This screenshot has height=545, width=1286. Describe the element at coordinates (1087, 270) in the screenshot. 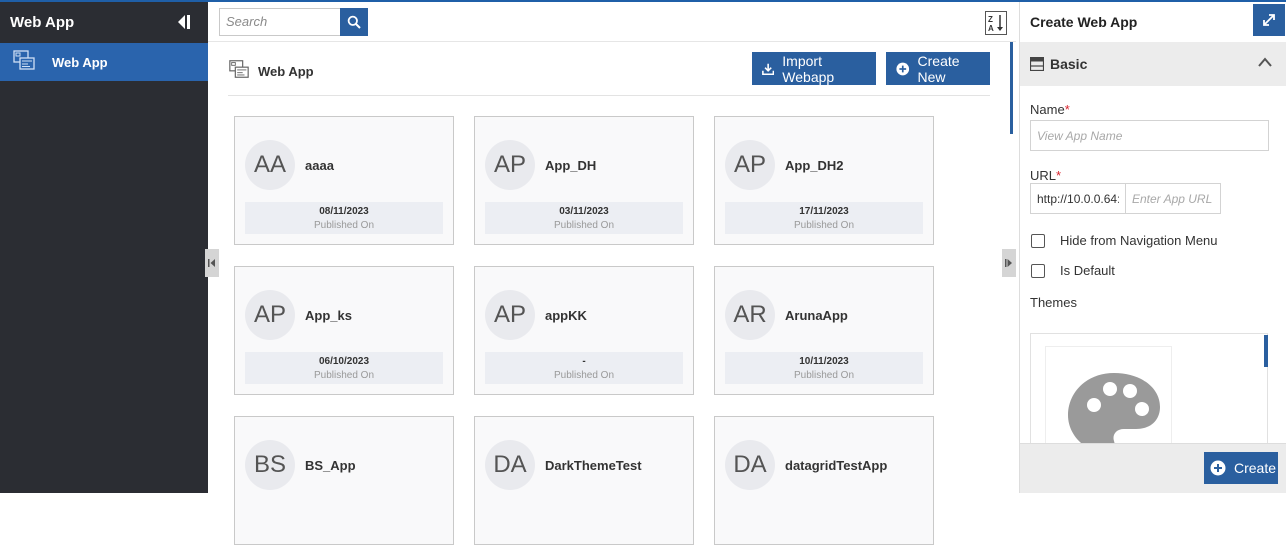

I see `is-default-label: Is Default` at that location.